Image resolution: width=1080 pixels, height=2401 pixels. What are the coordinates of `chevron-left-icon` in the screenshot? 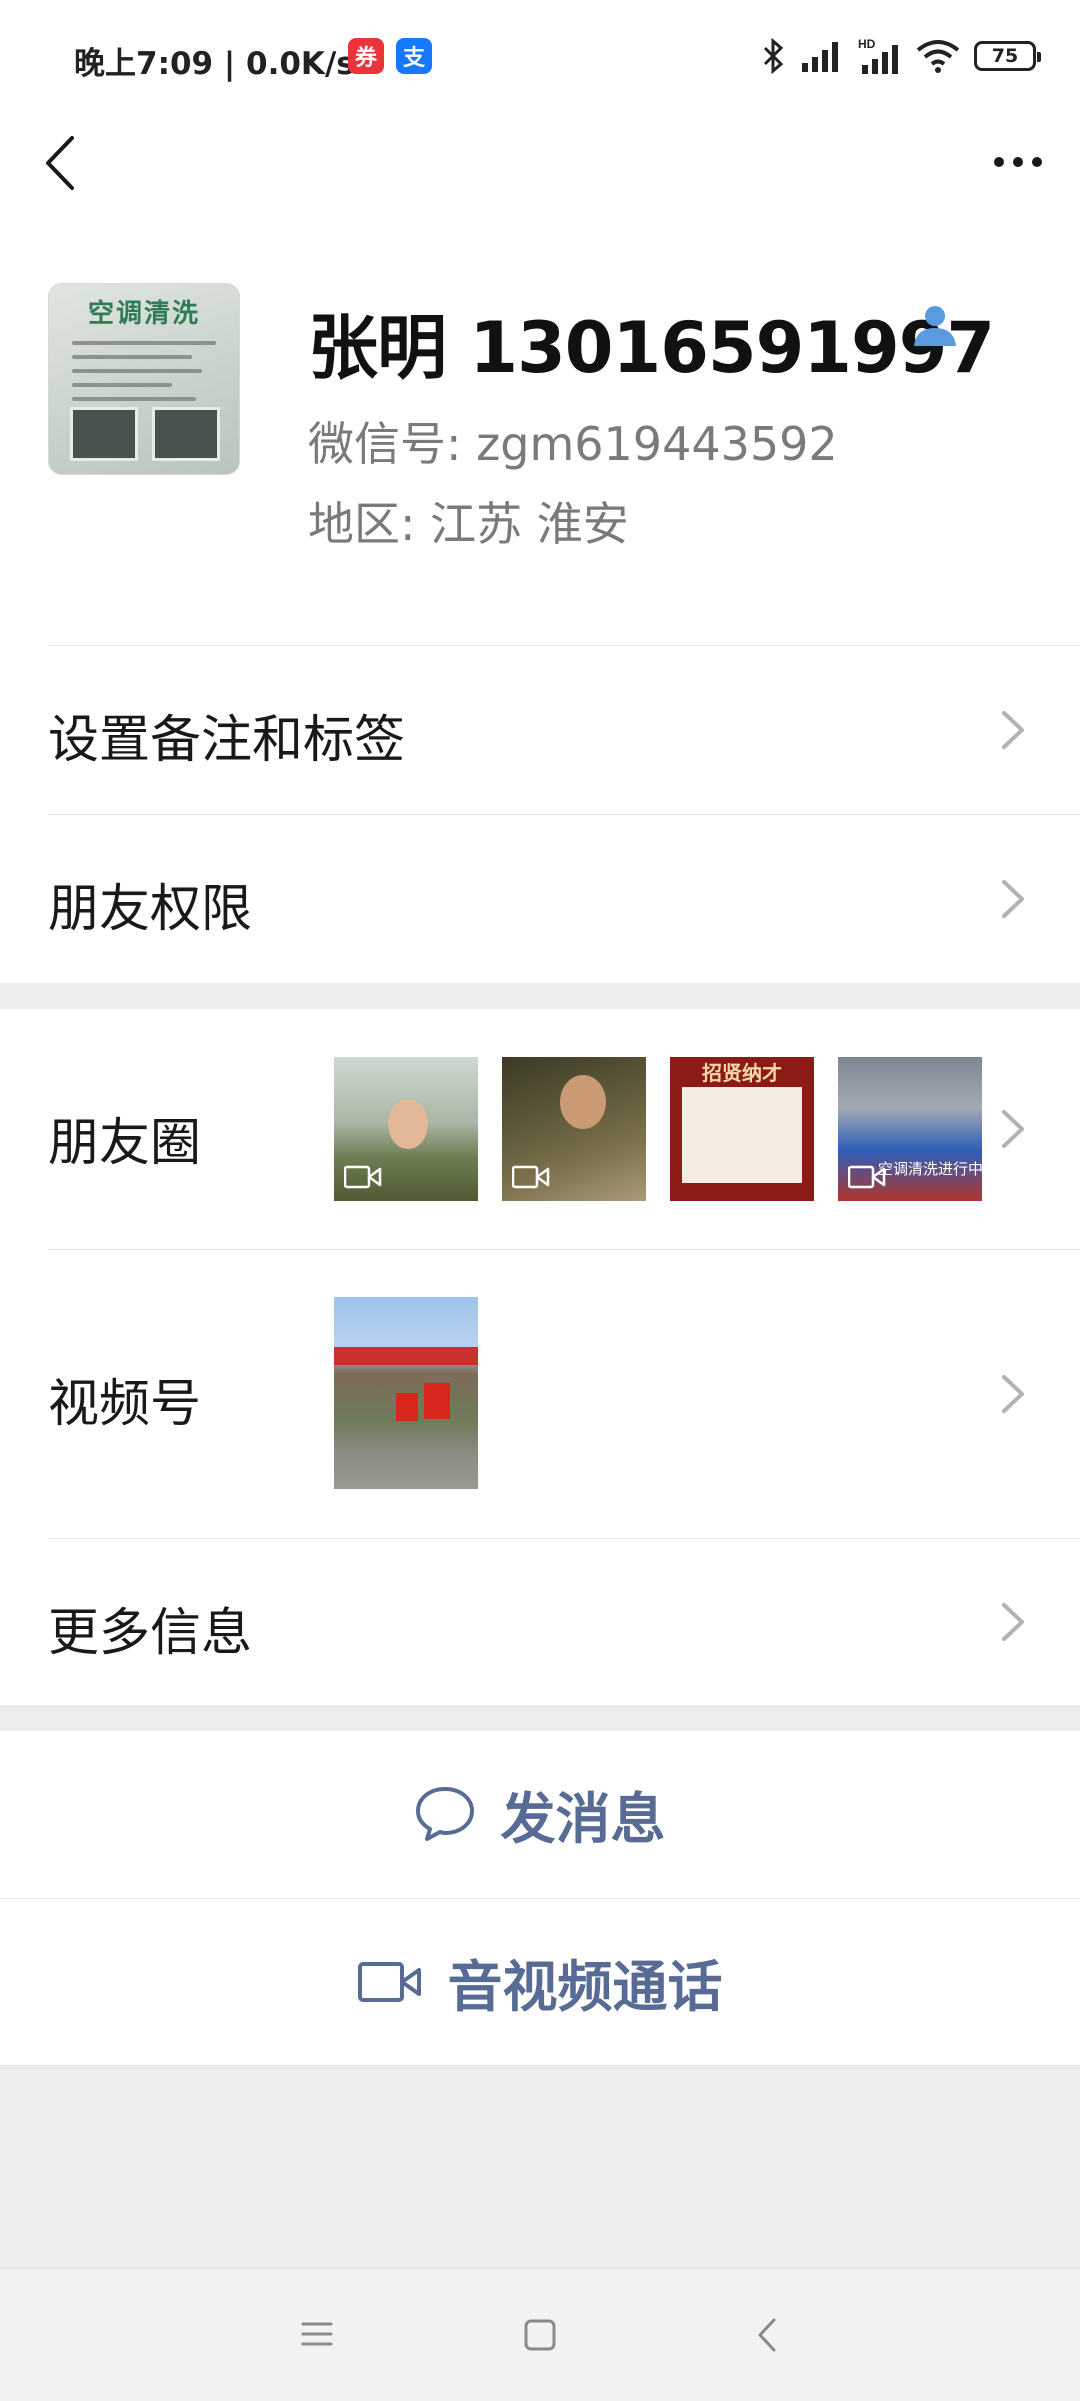 It's located at (60, 163).